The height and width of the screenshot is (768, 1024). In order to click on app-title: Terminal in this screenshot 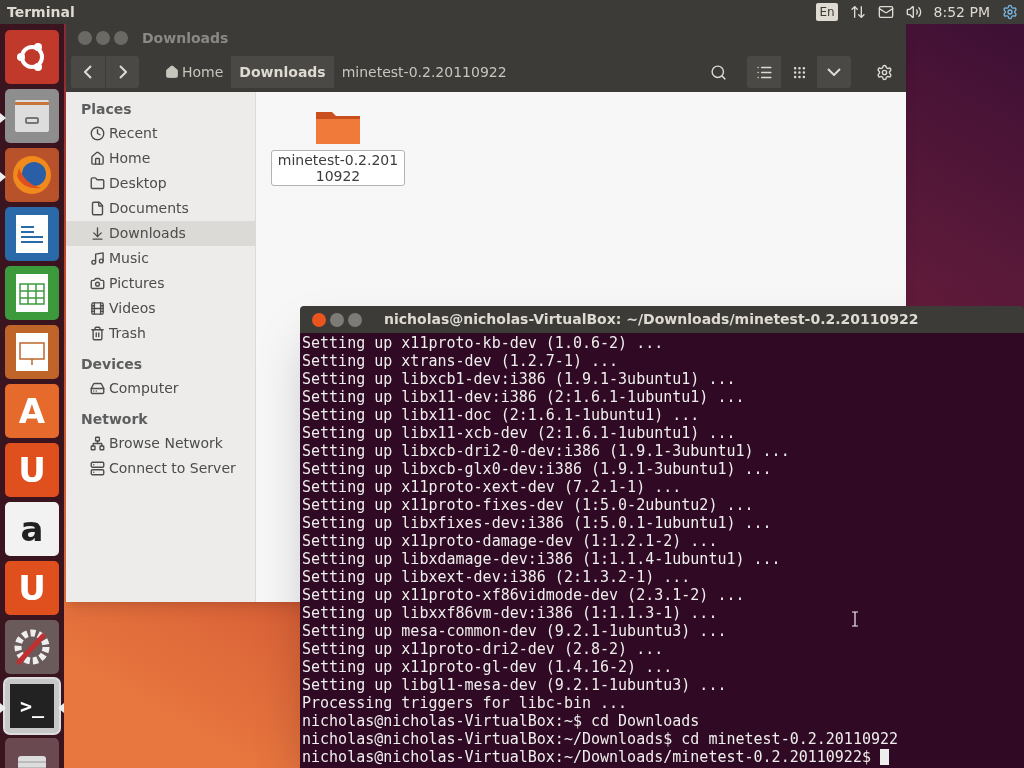, I will do `click(41, 12)`.